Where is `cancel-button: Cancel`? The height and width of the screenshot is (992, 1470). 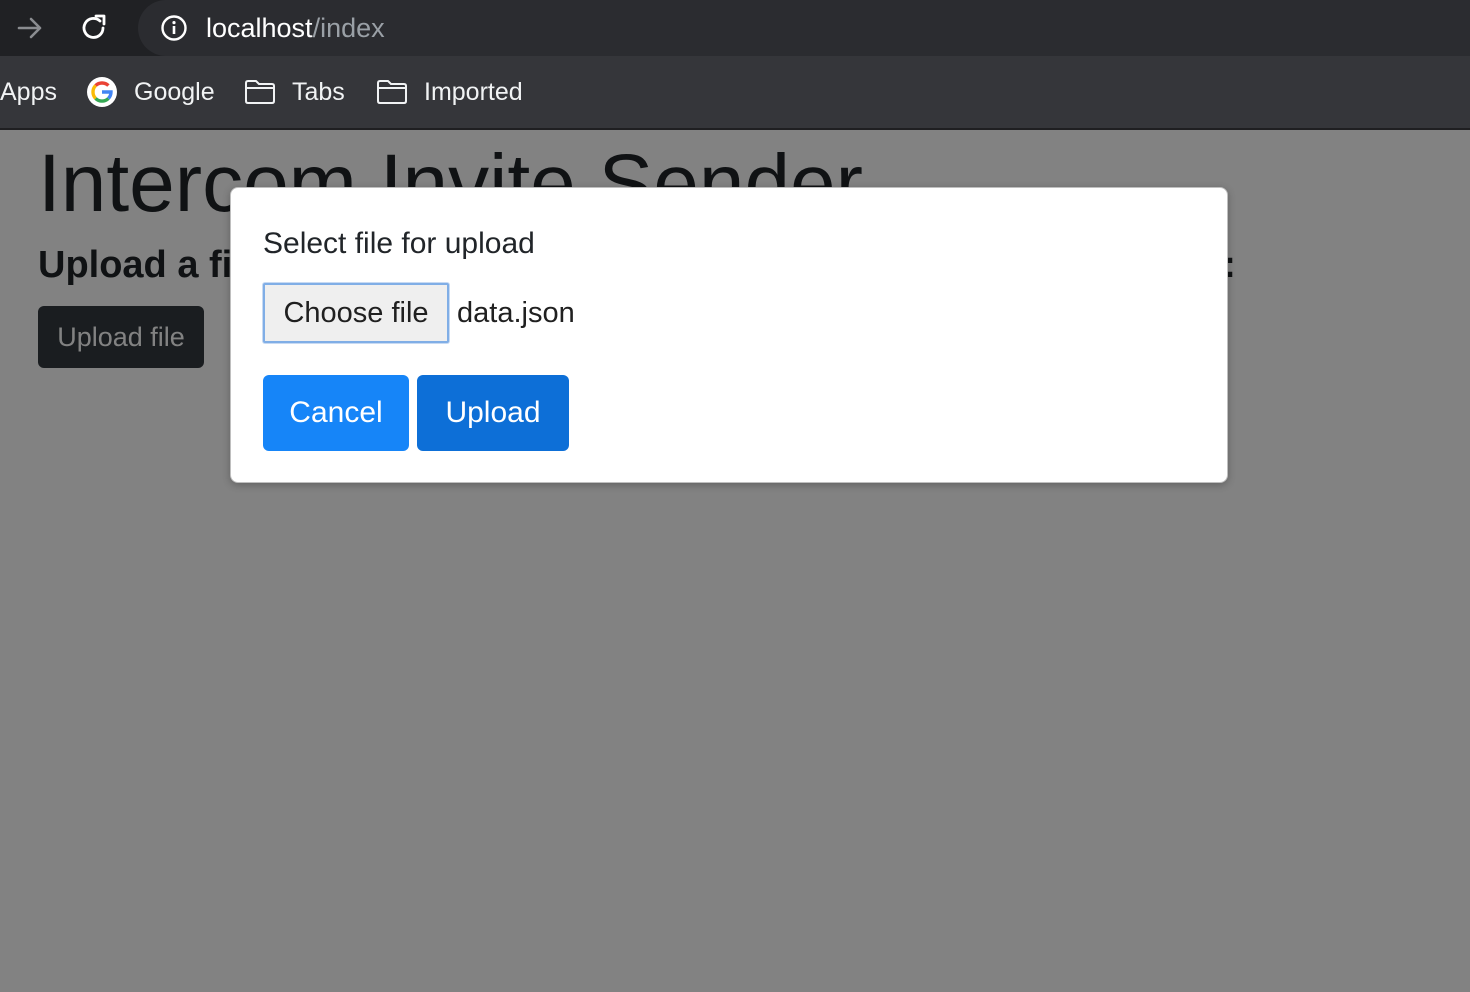 cancel-button: Cancel is located at coordinates (336, 413).